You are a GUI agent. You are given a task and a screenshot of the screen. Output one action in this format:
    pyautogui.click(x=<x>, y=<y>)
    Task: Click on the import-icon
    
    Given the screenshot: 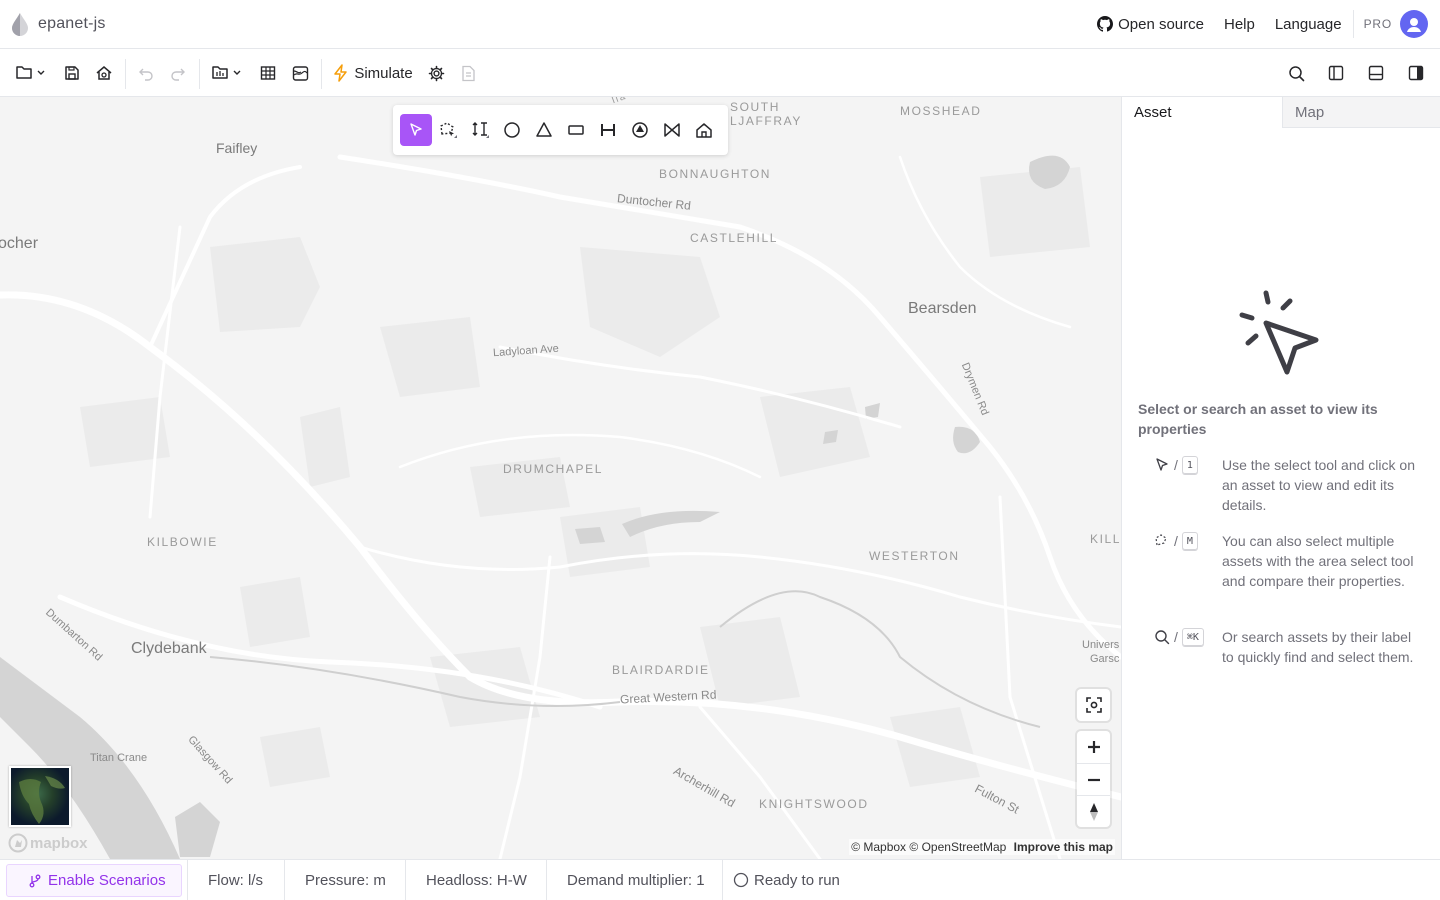 What is the action you would take?
    pyautogui.click(x=226, y=72)
    